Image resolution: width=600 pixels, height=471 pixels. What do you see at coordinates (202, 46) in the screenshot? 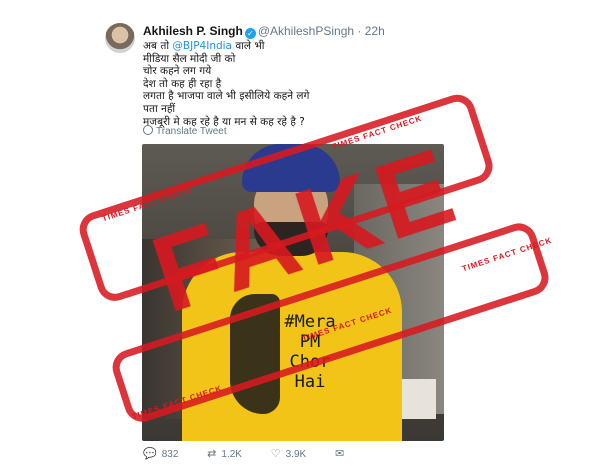
I see `mention-link: @BJP4India` at bounding box center [202, 46].